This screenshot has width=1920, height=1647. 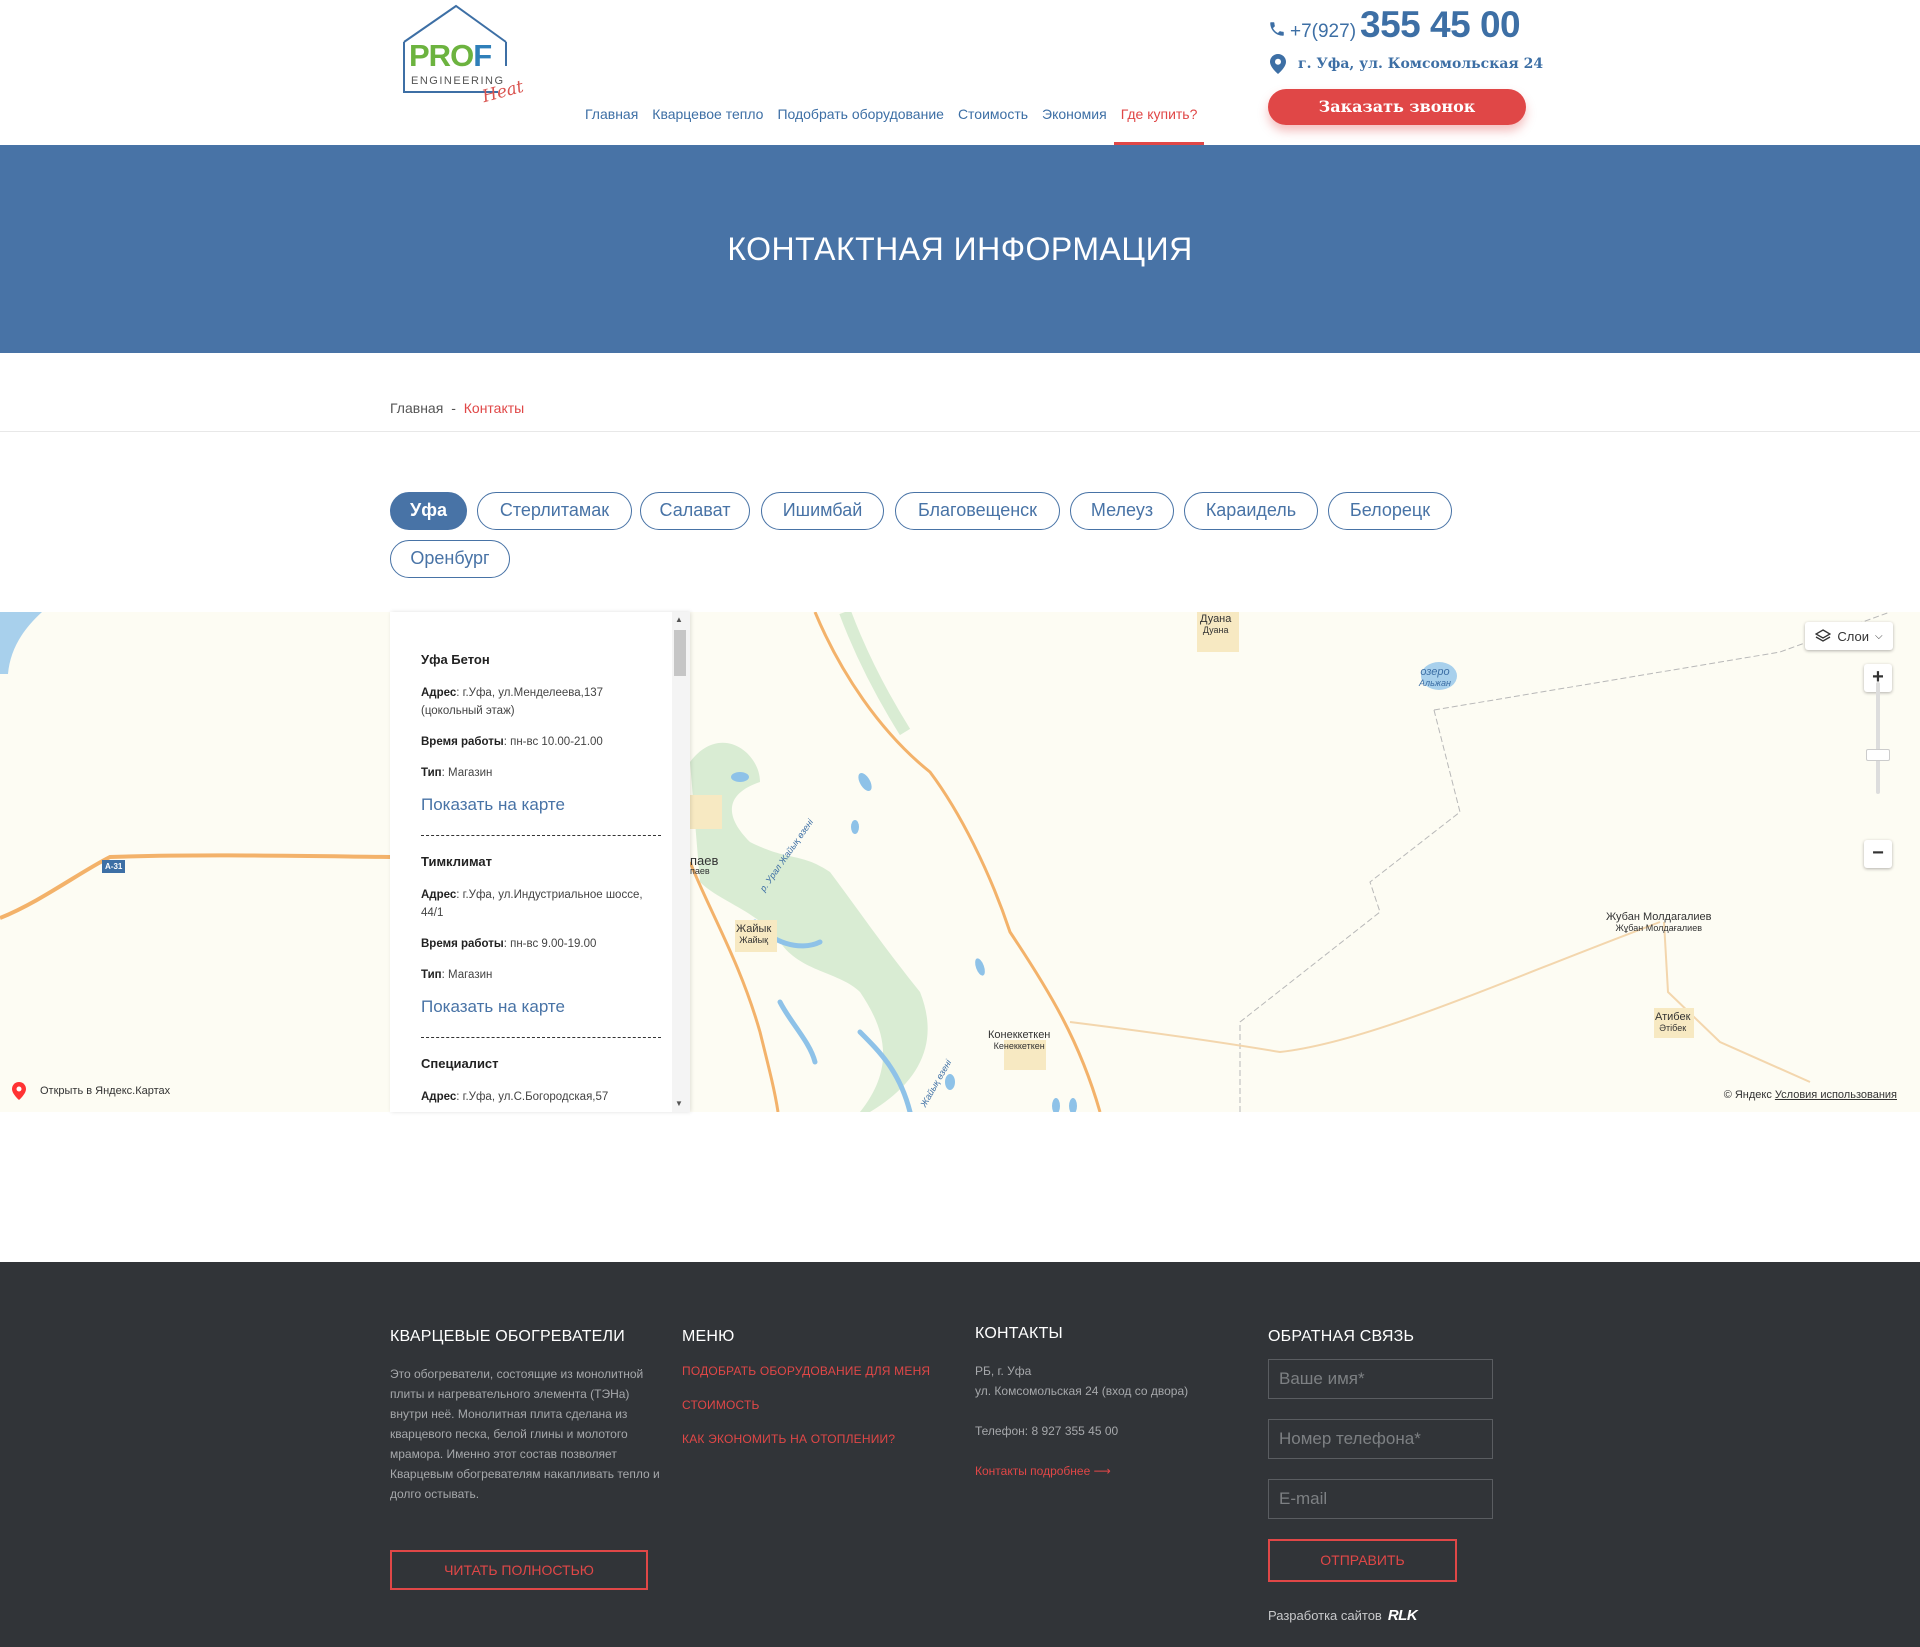 What do you see at coordinates (1421, 64) in the screenshot?
I see `header-address-text: г. Уфа, ул. Комсомольская 24` at bounding box center [1421, 64].